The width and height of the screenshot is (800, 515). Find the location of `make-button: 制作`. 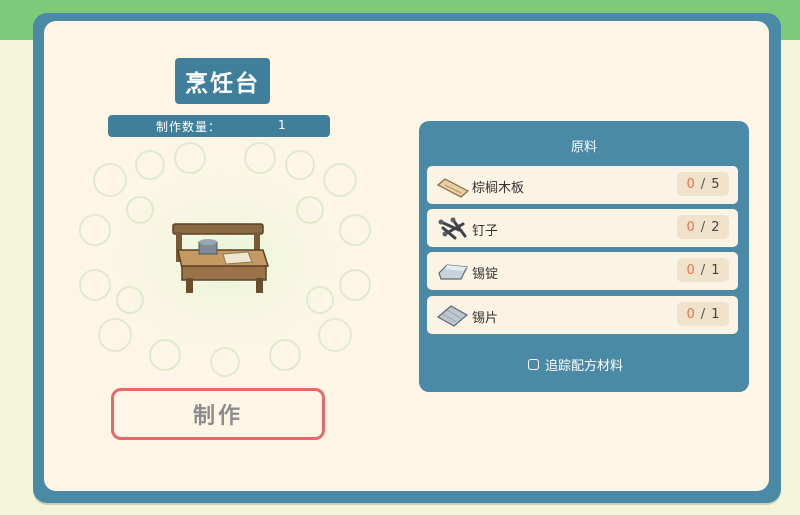

make-button: 制作 is located at coordinates (218, 414).